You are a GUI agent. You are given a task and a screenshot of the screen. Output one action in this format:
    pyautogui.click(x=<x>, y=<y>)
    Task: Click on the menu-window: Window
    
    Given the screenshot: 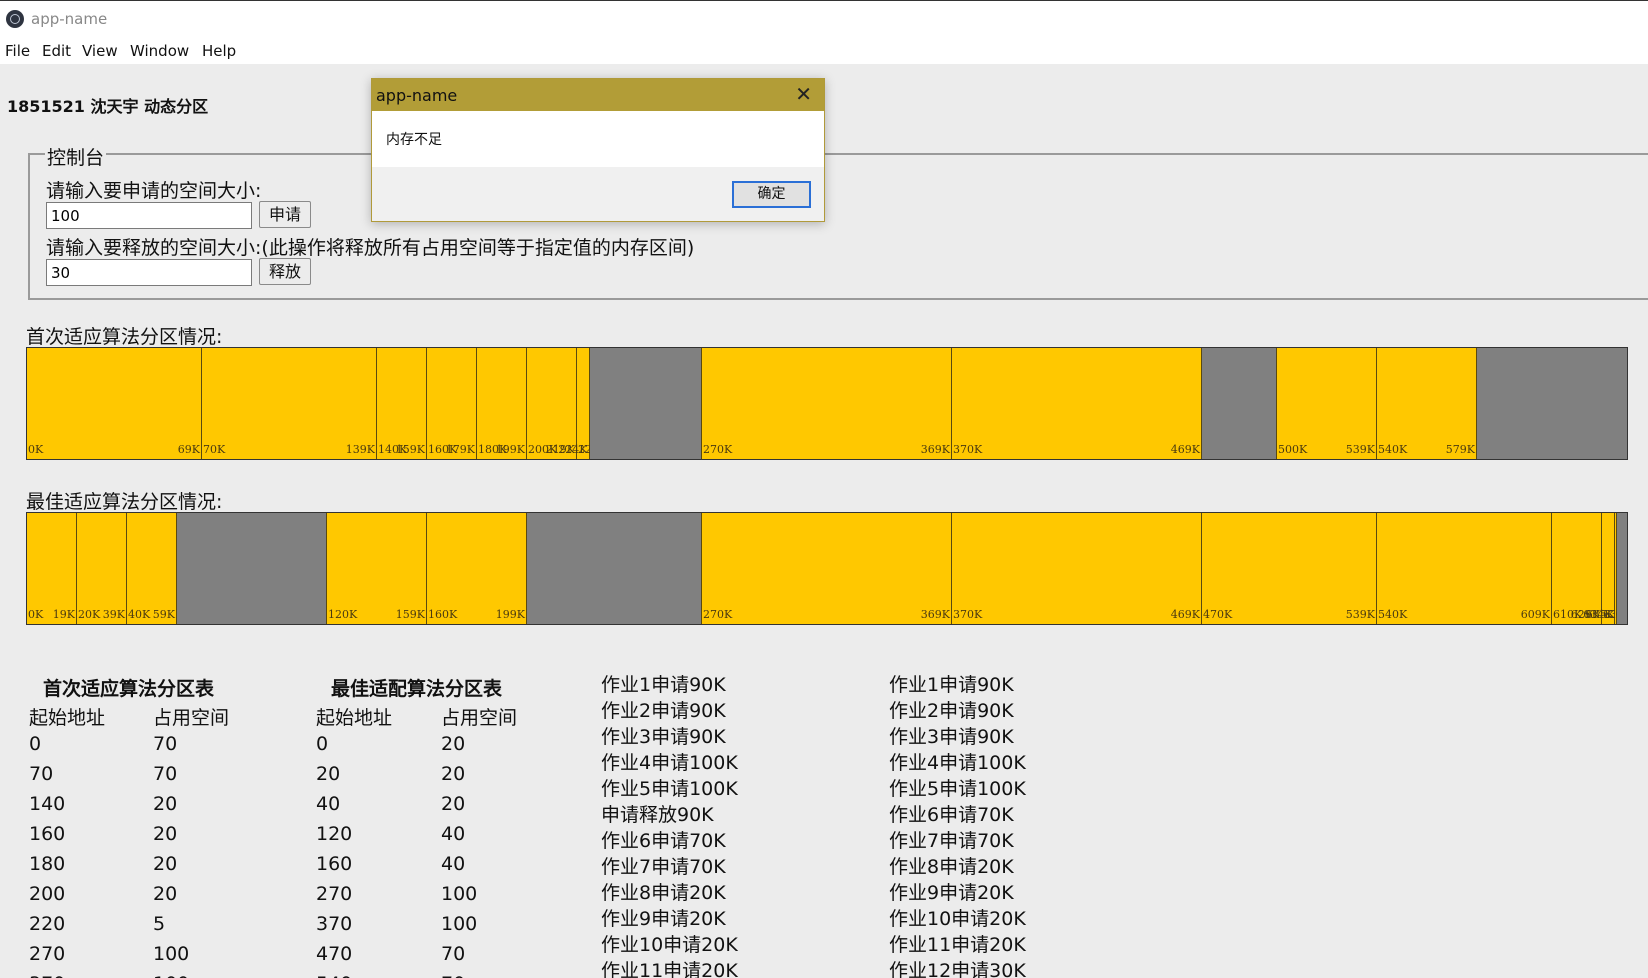 What is the action you would take?
    pyautogui.click(x=159, y=51)
    